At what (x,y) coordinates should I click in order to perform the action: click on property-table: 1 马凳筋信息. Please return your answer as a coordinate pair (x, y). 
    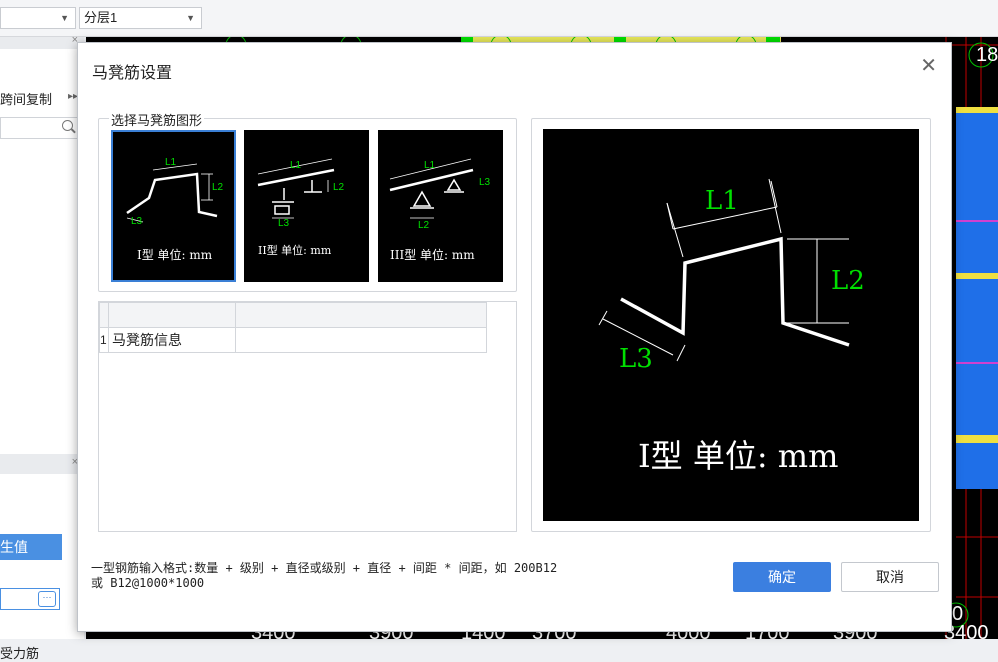
    Looking at the image, I should click on (293, 327).